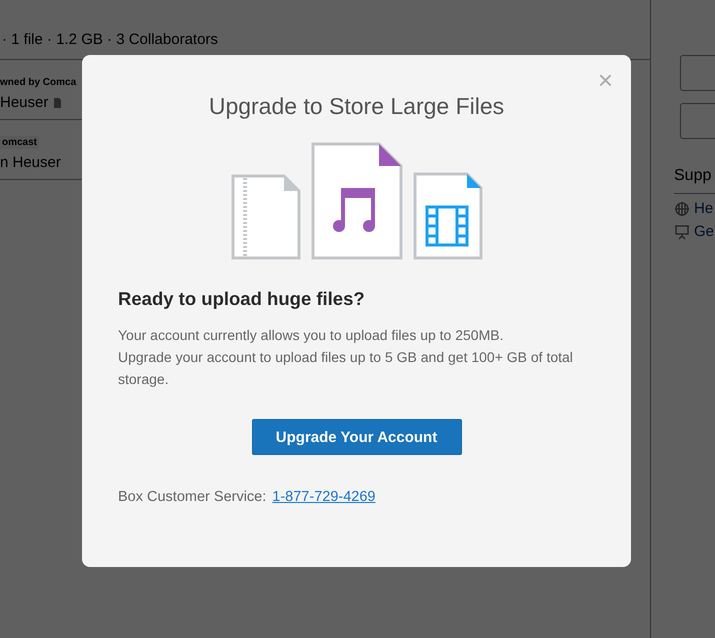  I want to click on close-button: ×, so click(605, 80).